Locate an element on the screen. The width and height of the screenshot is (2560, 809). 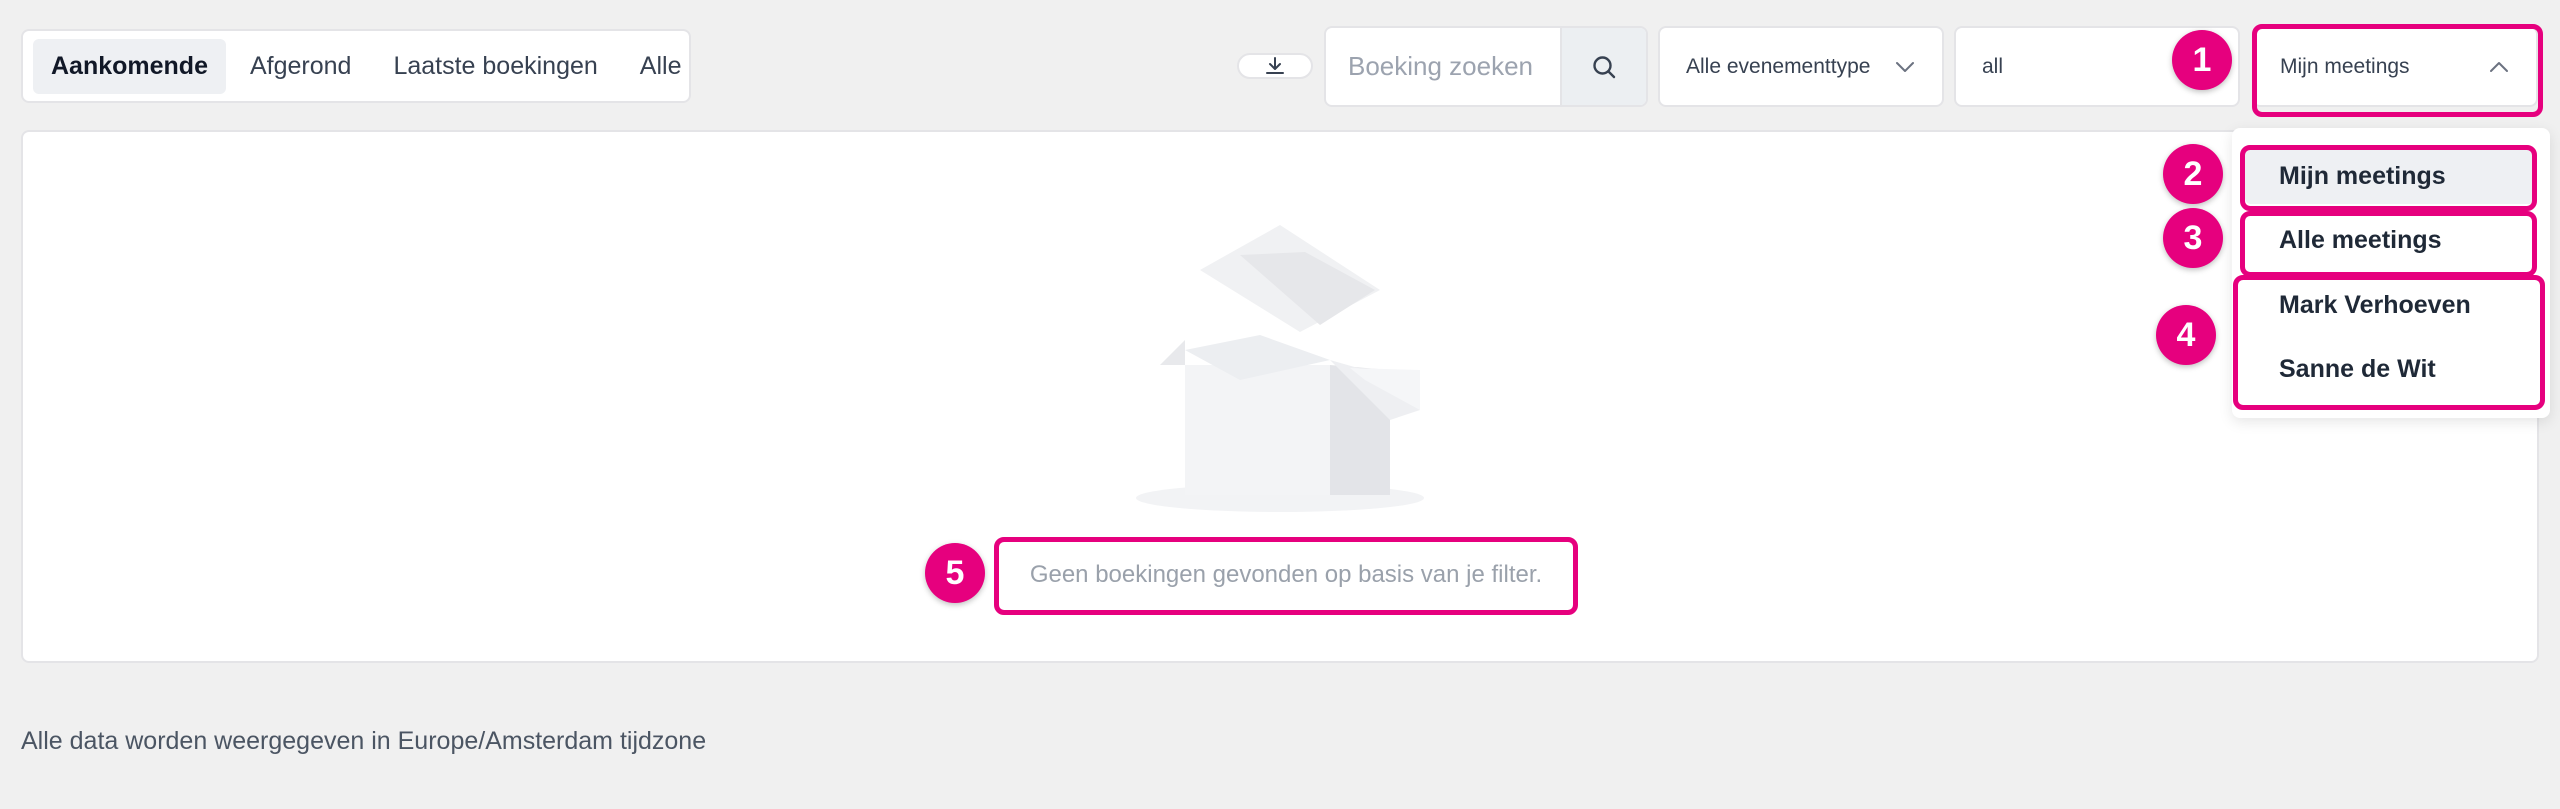
event-type-select: Alle evenementtype is located at coordinates (1801, 66).